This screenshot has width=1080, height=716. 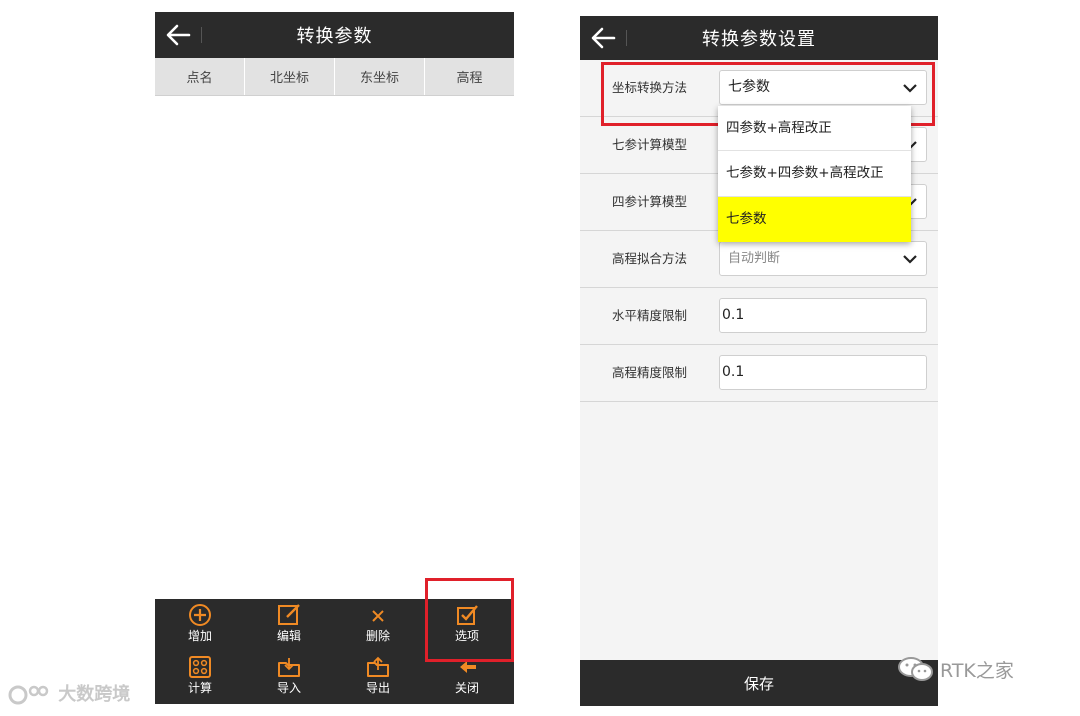 I want to click on field-label: 水平精度限制, so click(x=650, y=315).